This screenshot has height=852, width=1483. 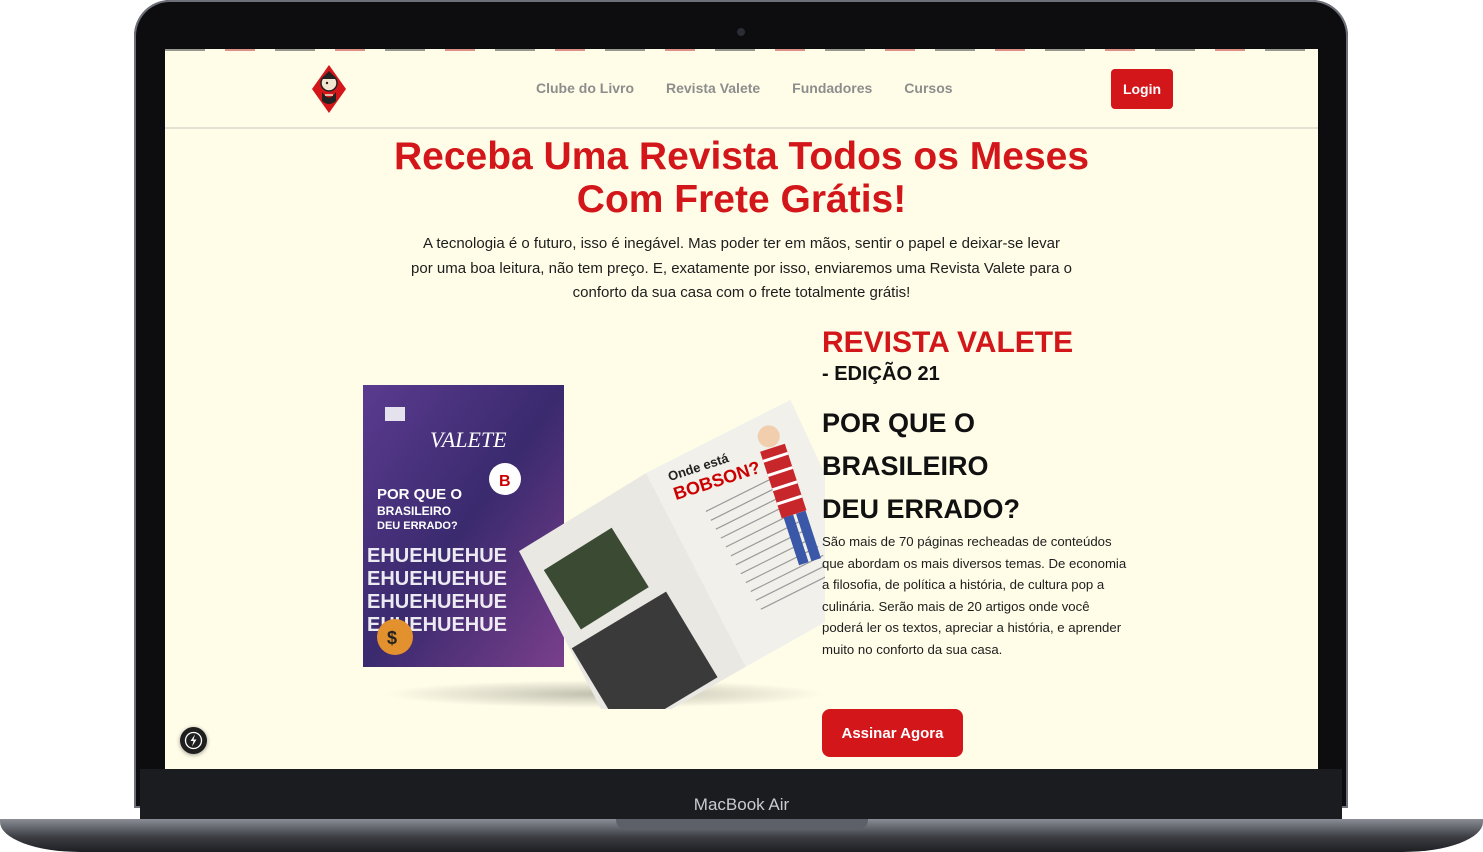 I want to click on product-headline: POR QUE O BRASILEIRO DEU ERRADO?, so click(x=921, y=466).